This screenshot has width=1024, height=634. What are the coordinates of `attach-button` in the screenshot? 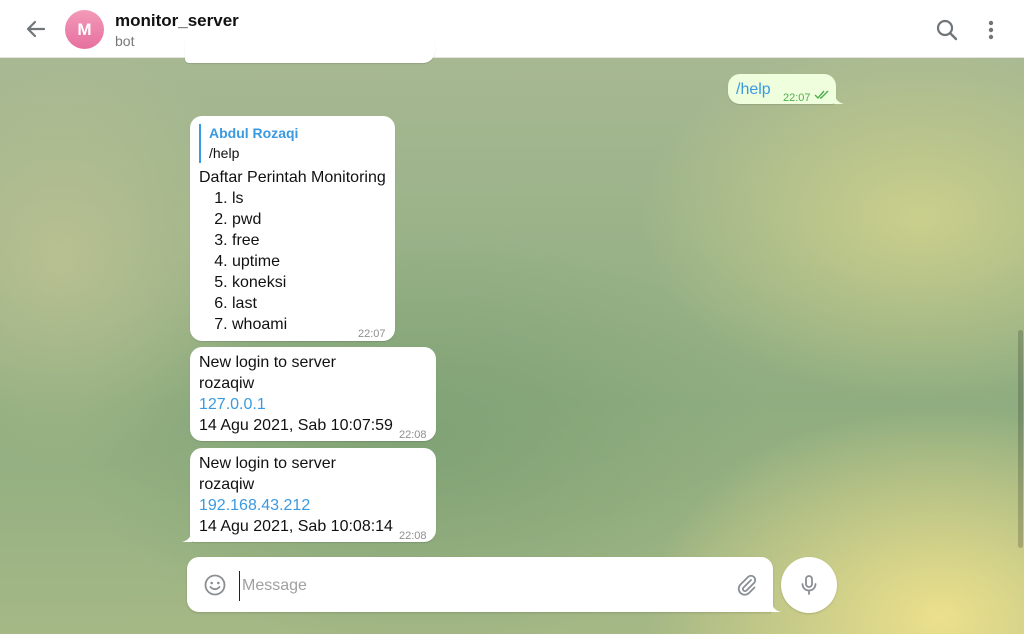 It's located at (747, 585).